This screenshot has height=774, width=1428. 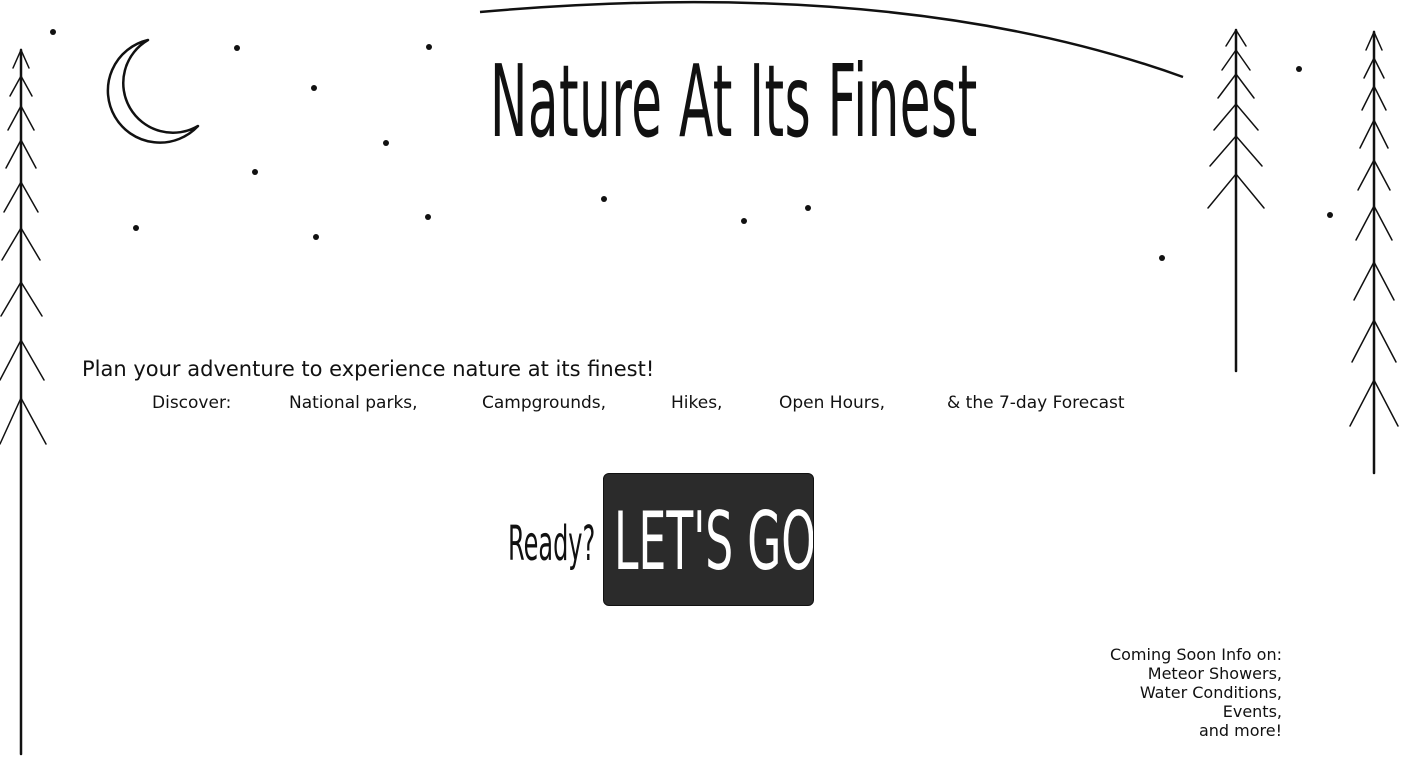 What do you see at coordinates (353, 403) in the screenshot?
I see `discover-item-national-parks: National parks,` at bounding box center [353, 403].